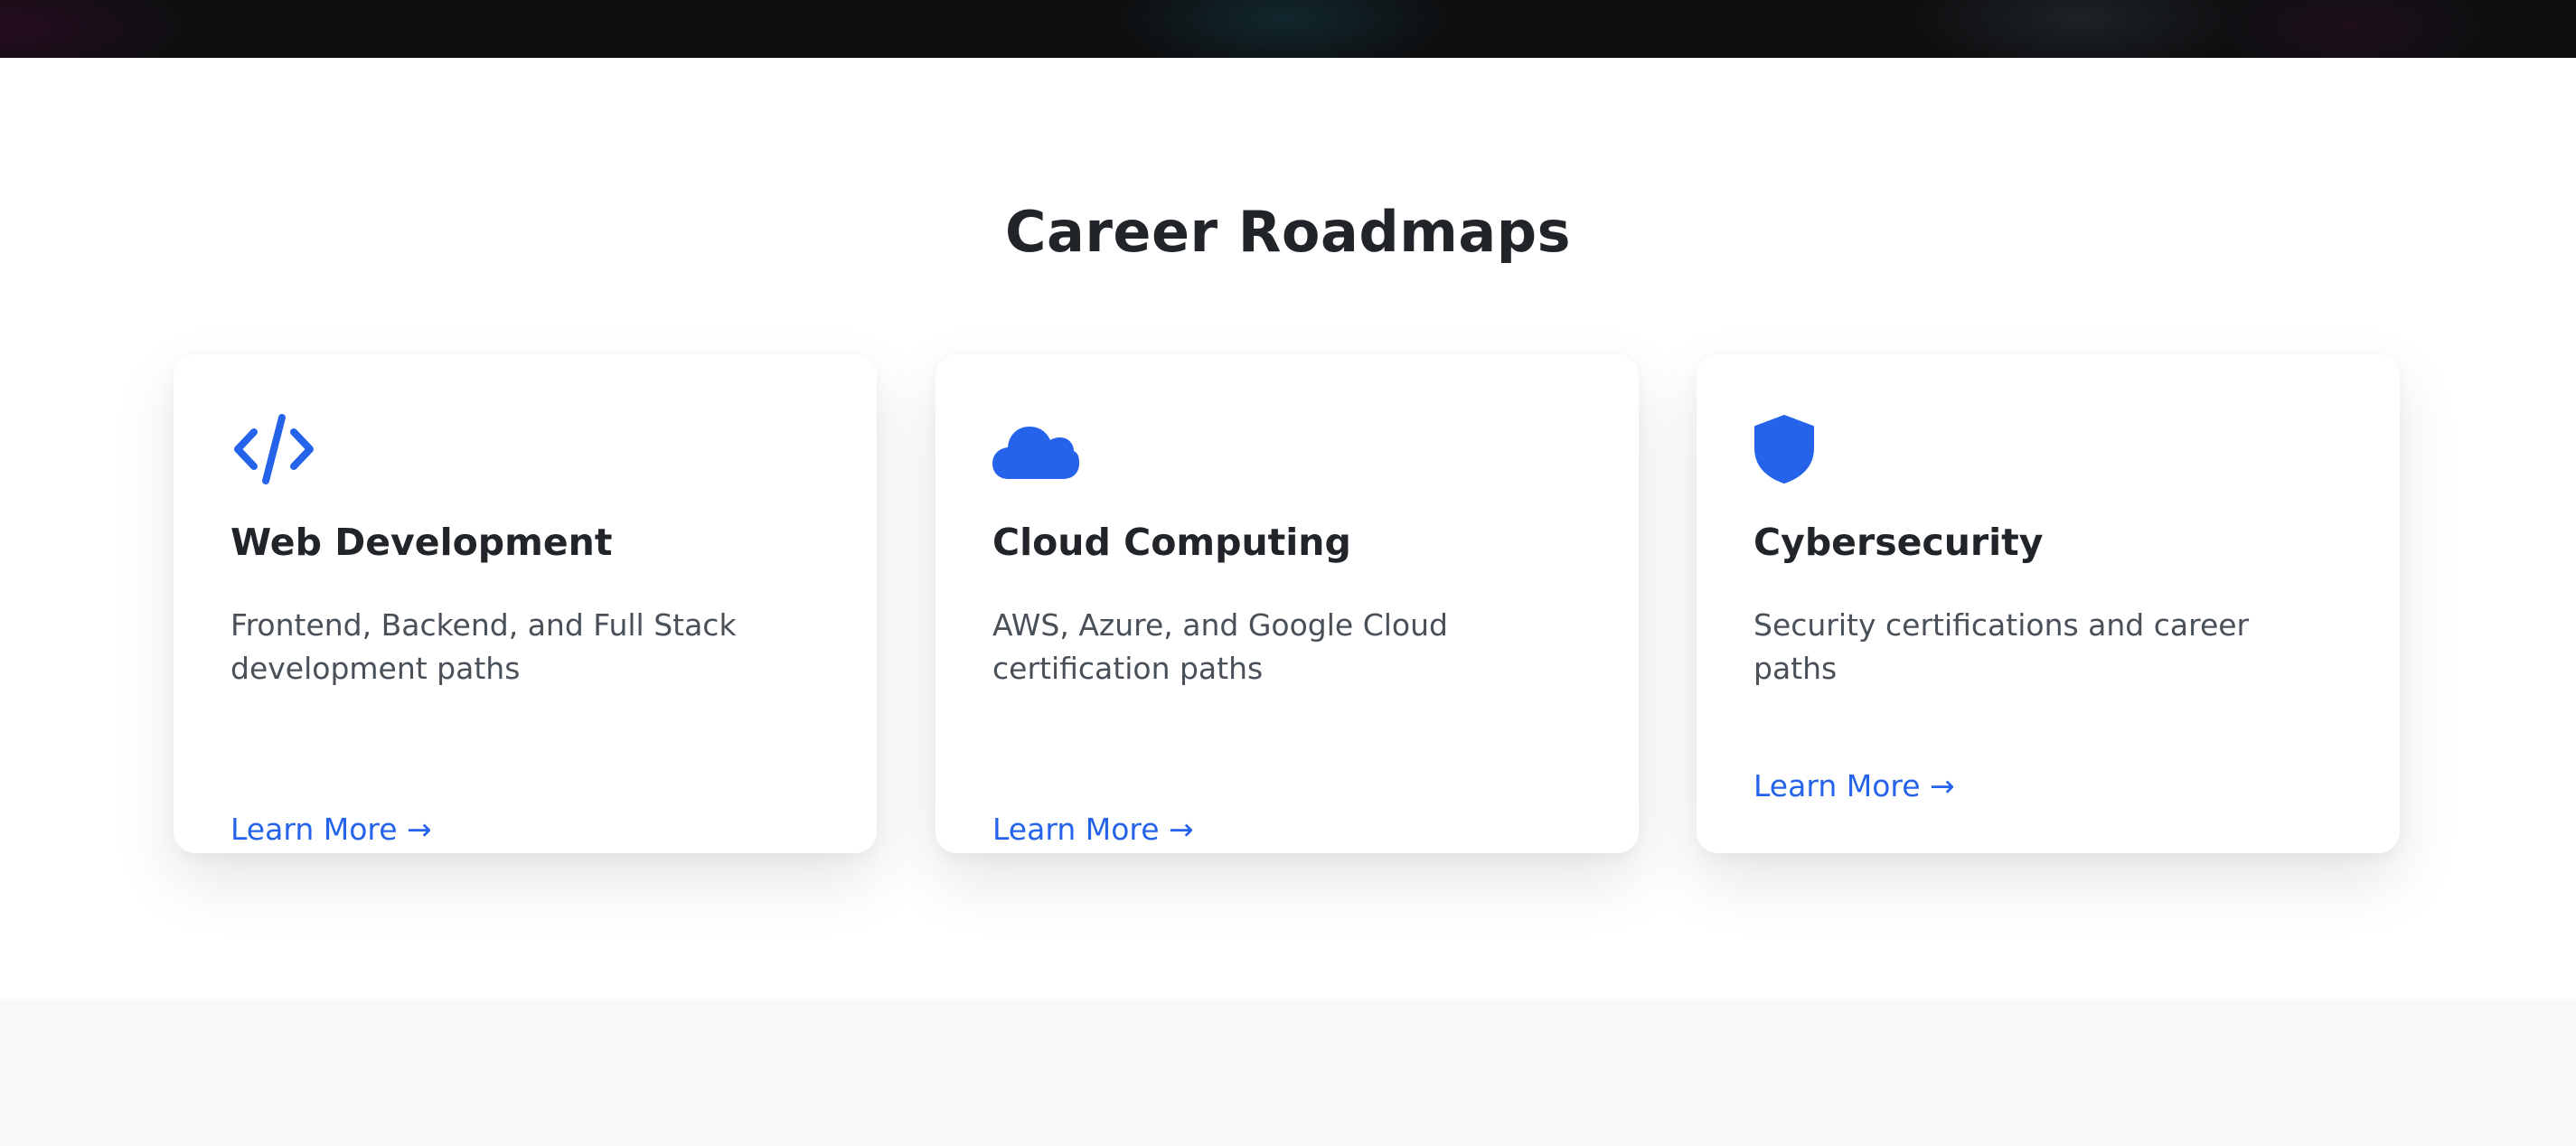  What do you see at coordinates (421, 542) in the screenshot?
I see `card-title: Web Development` at bounding box center [421, 542].